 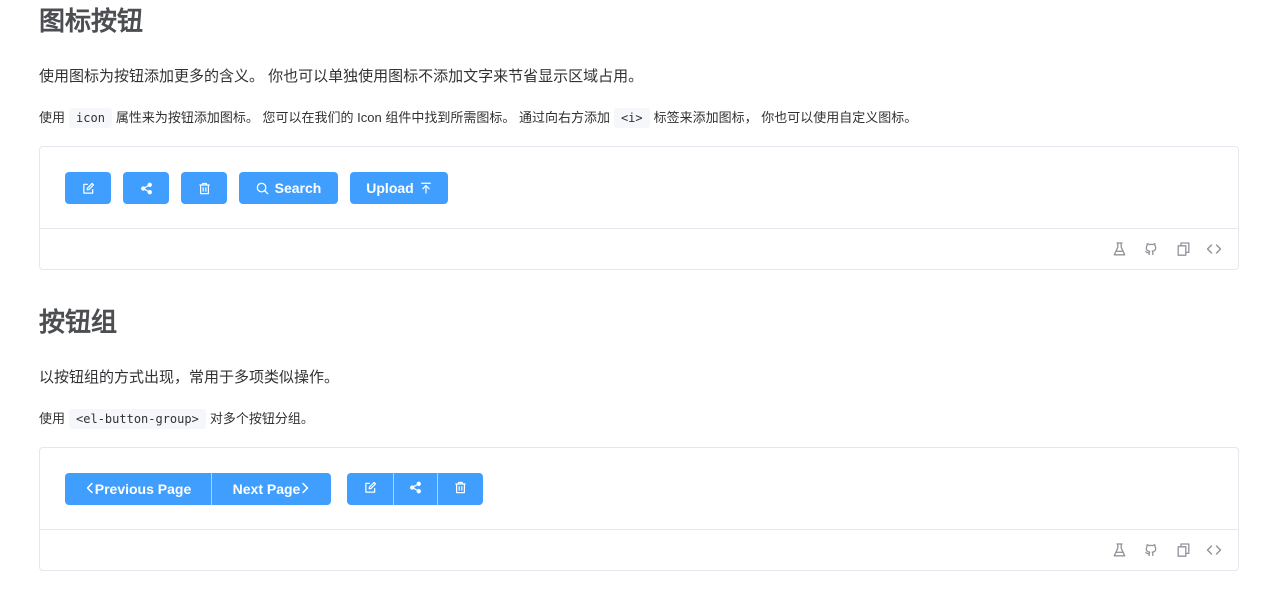 I want to click on action-button-group, so click(x=415, y=489).